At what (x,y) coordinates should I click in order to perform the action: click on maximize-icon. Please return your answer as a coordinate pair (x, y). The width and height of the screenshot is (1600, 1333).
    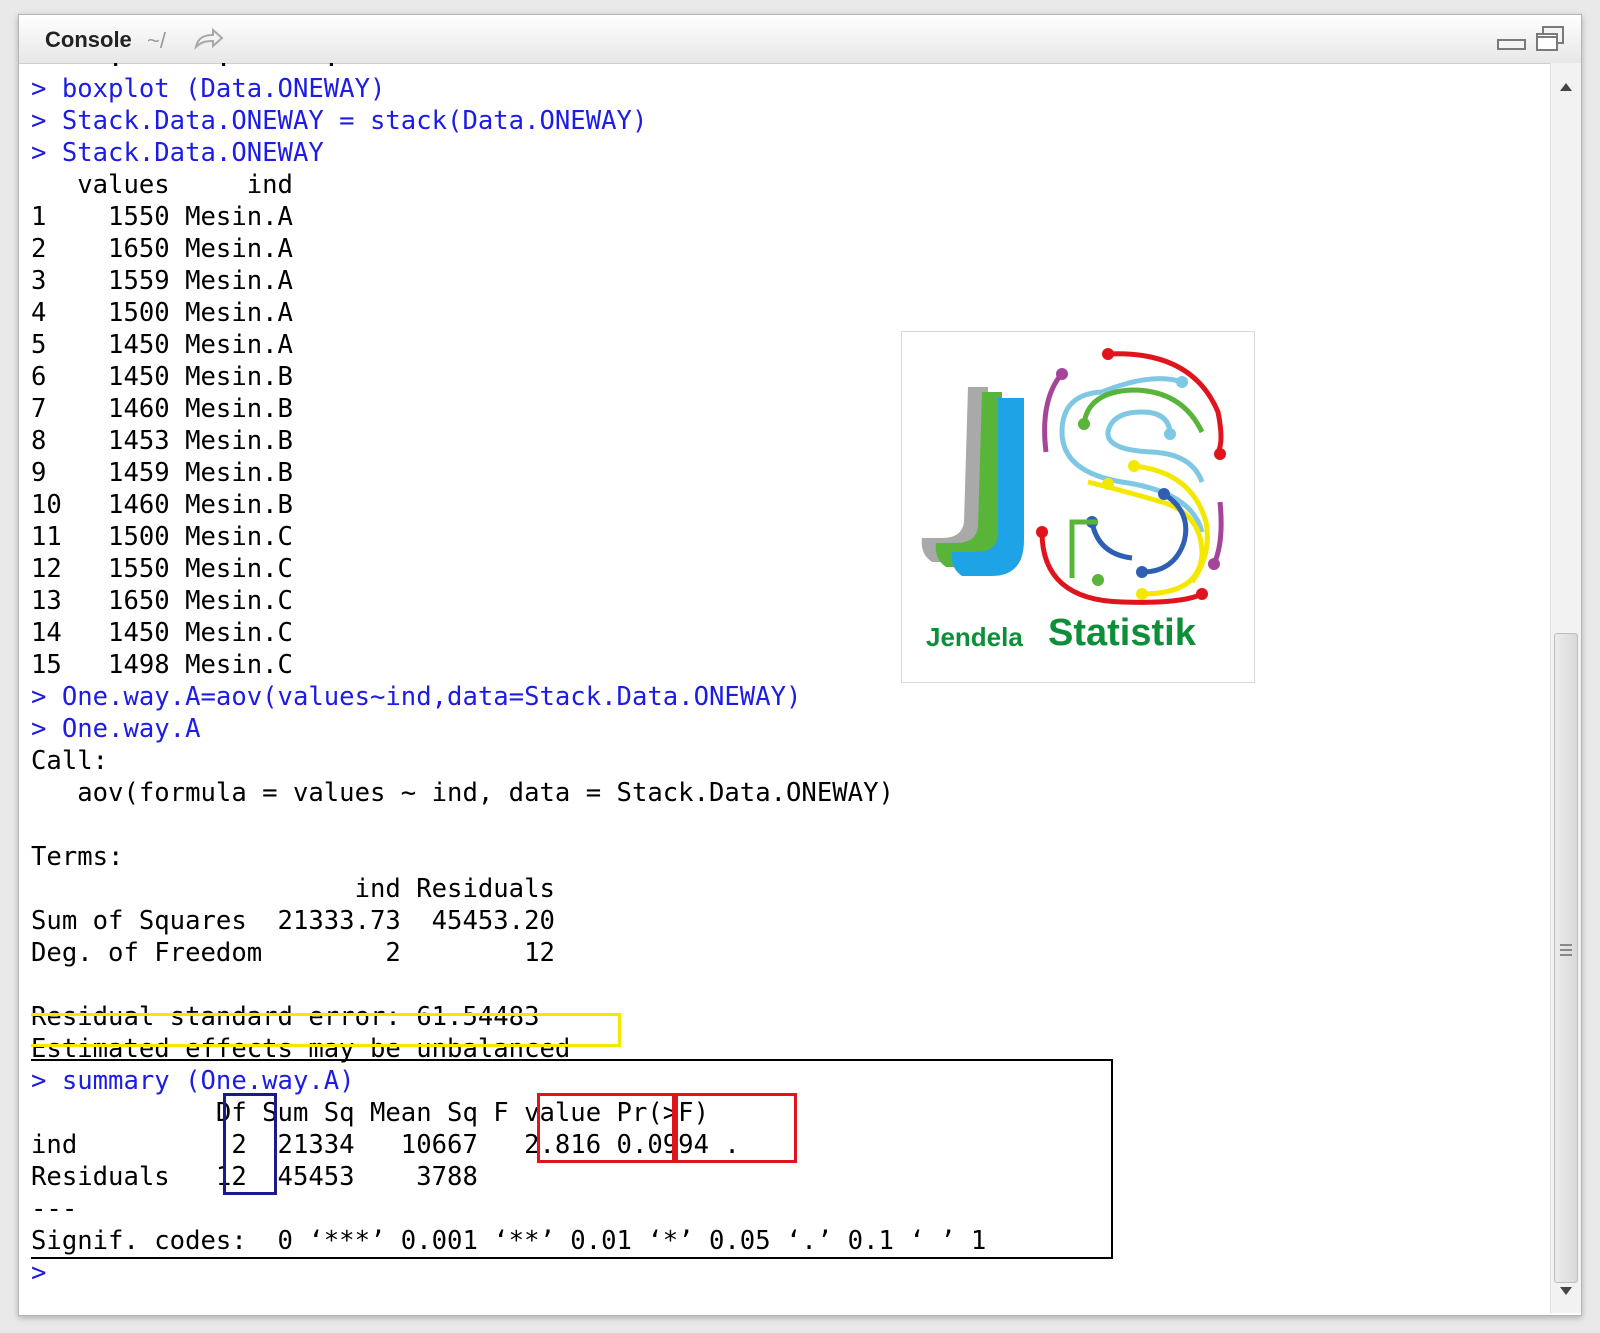
    Looking at the image, I should click on (1550, 41).